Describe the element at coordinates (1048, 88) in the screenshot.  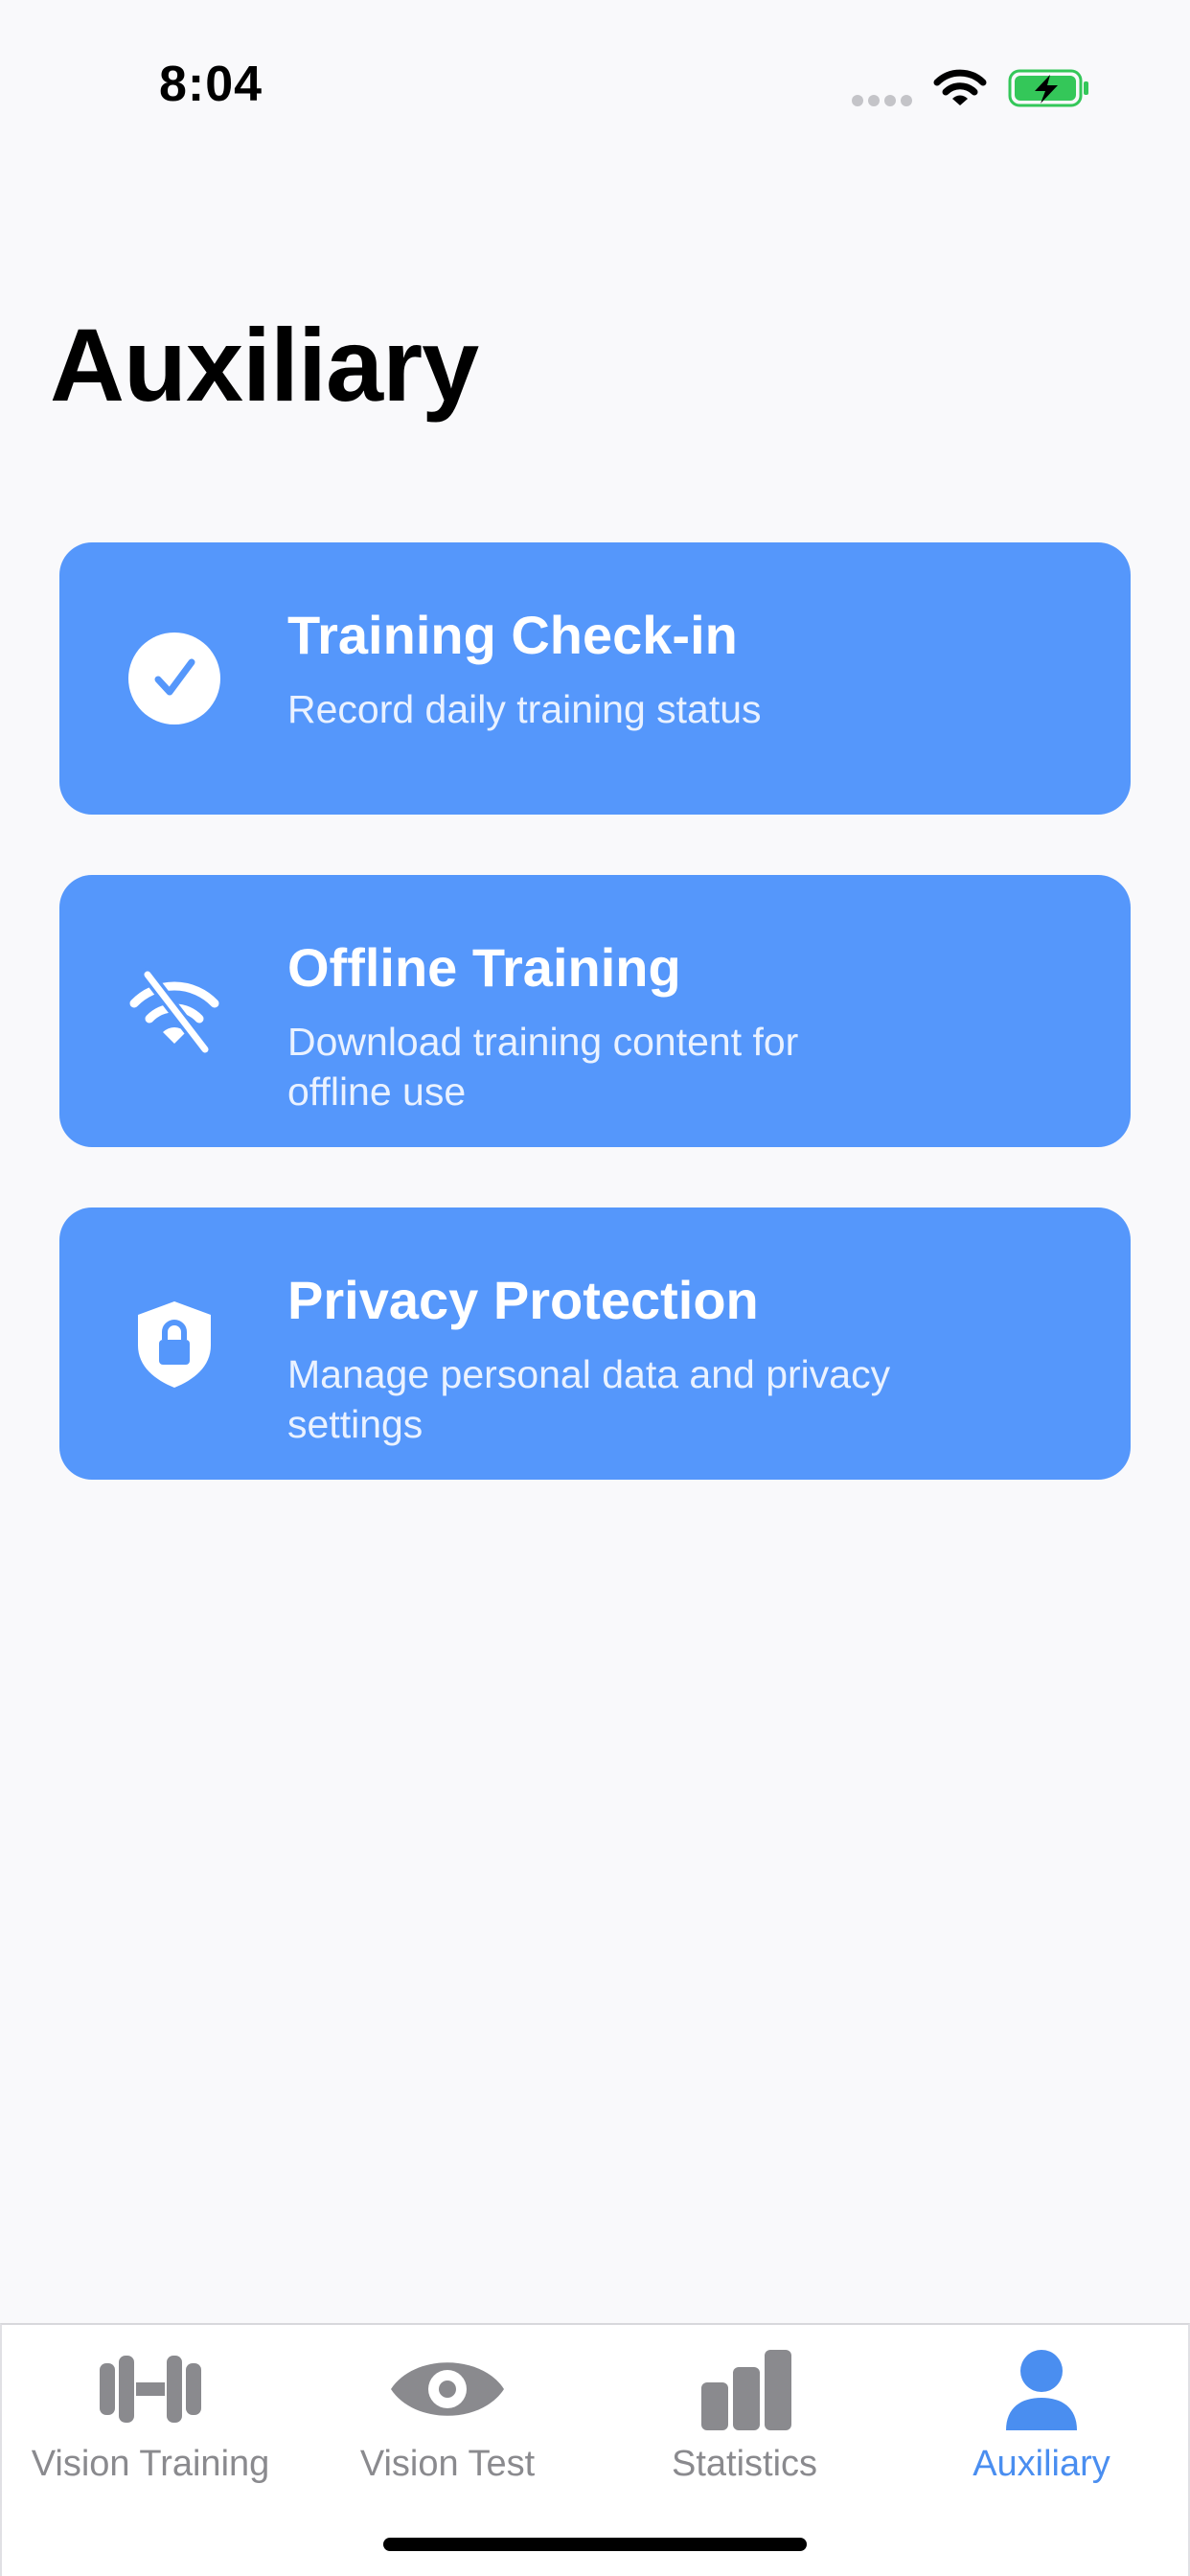
I see `battery-charging-icon` at that location.